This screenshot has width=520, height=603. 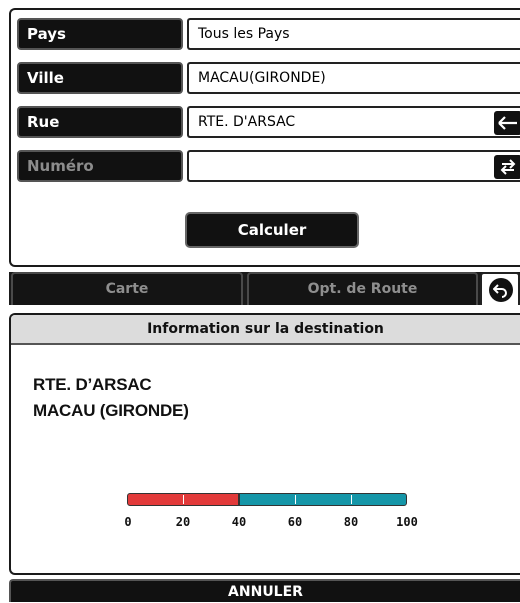 What do you see at coordinates (100, 34) in the screenshot?
I see `country-label-button: Pays` at bounding box center [100, 34].